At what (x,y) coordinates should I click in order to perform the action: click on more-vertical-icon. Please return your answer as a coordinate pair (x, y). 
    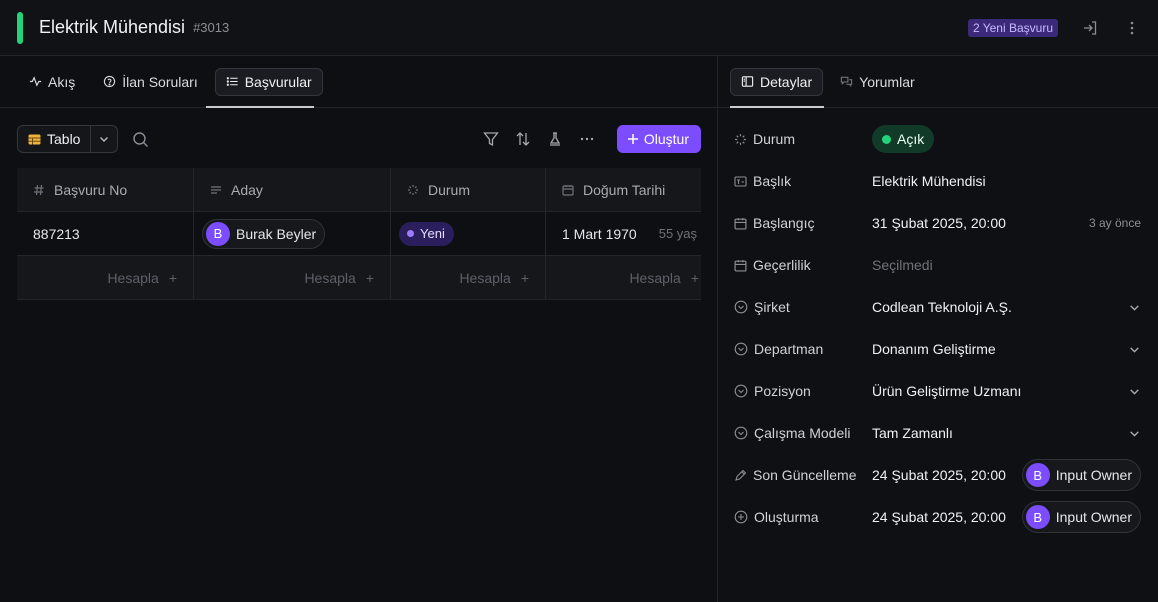
    Looking at the image, I should click on (1132, 28).